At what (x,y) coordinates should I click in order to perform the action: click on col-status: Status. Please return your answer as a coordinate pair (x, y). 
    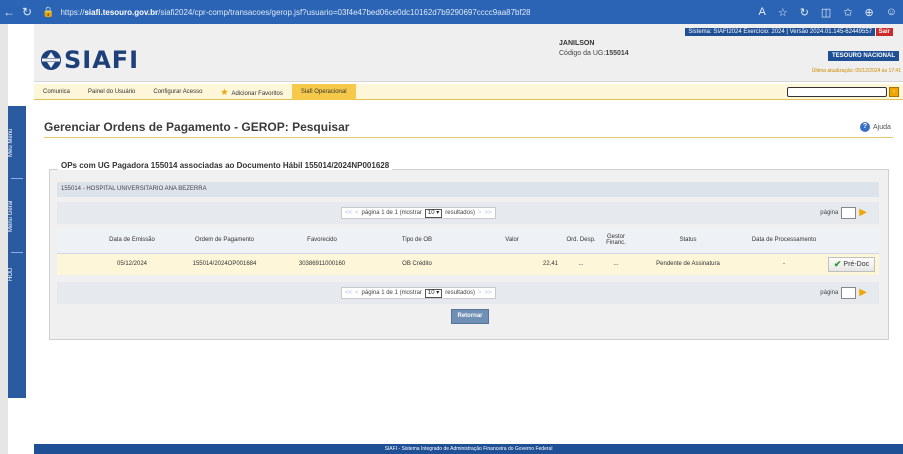
    Looking at the image, I should click on (688, 241).